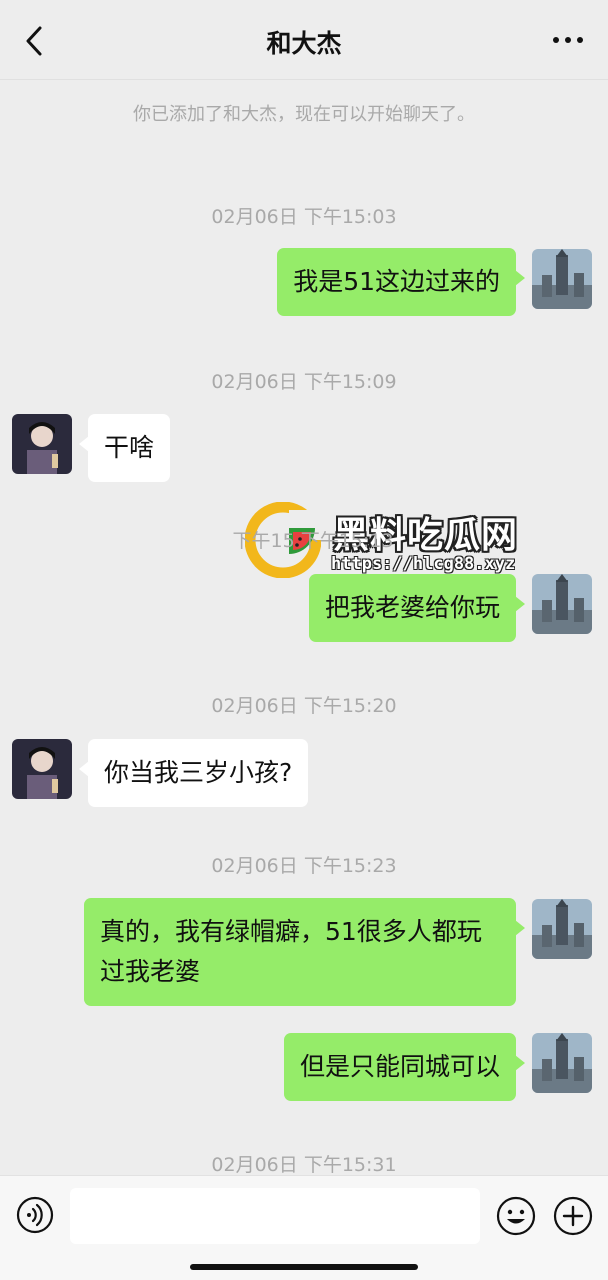 This screenshot has height=1280, width=608. I want to click on timestamp: 02月06日 下午15:03, so click(304, 217).